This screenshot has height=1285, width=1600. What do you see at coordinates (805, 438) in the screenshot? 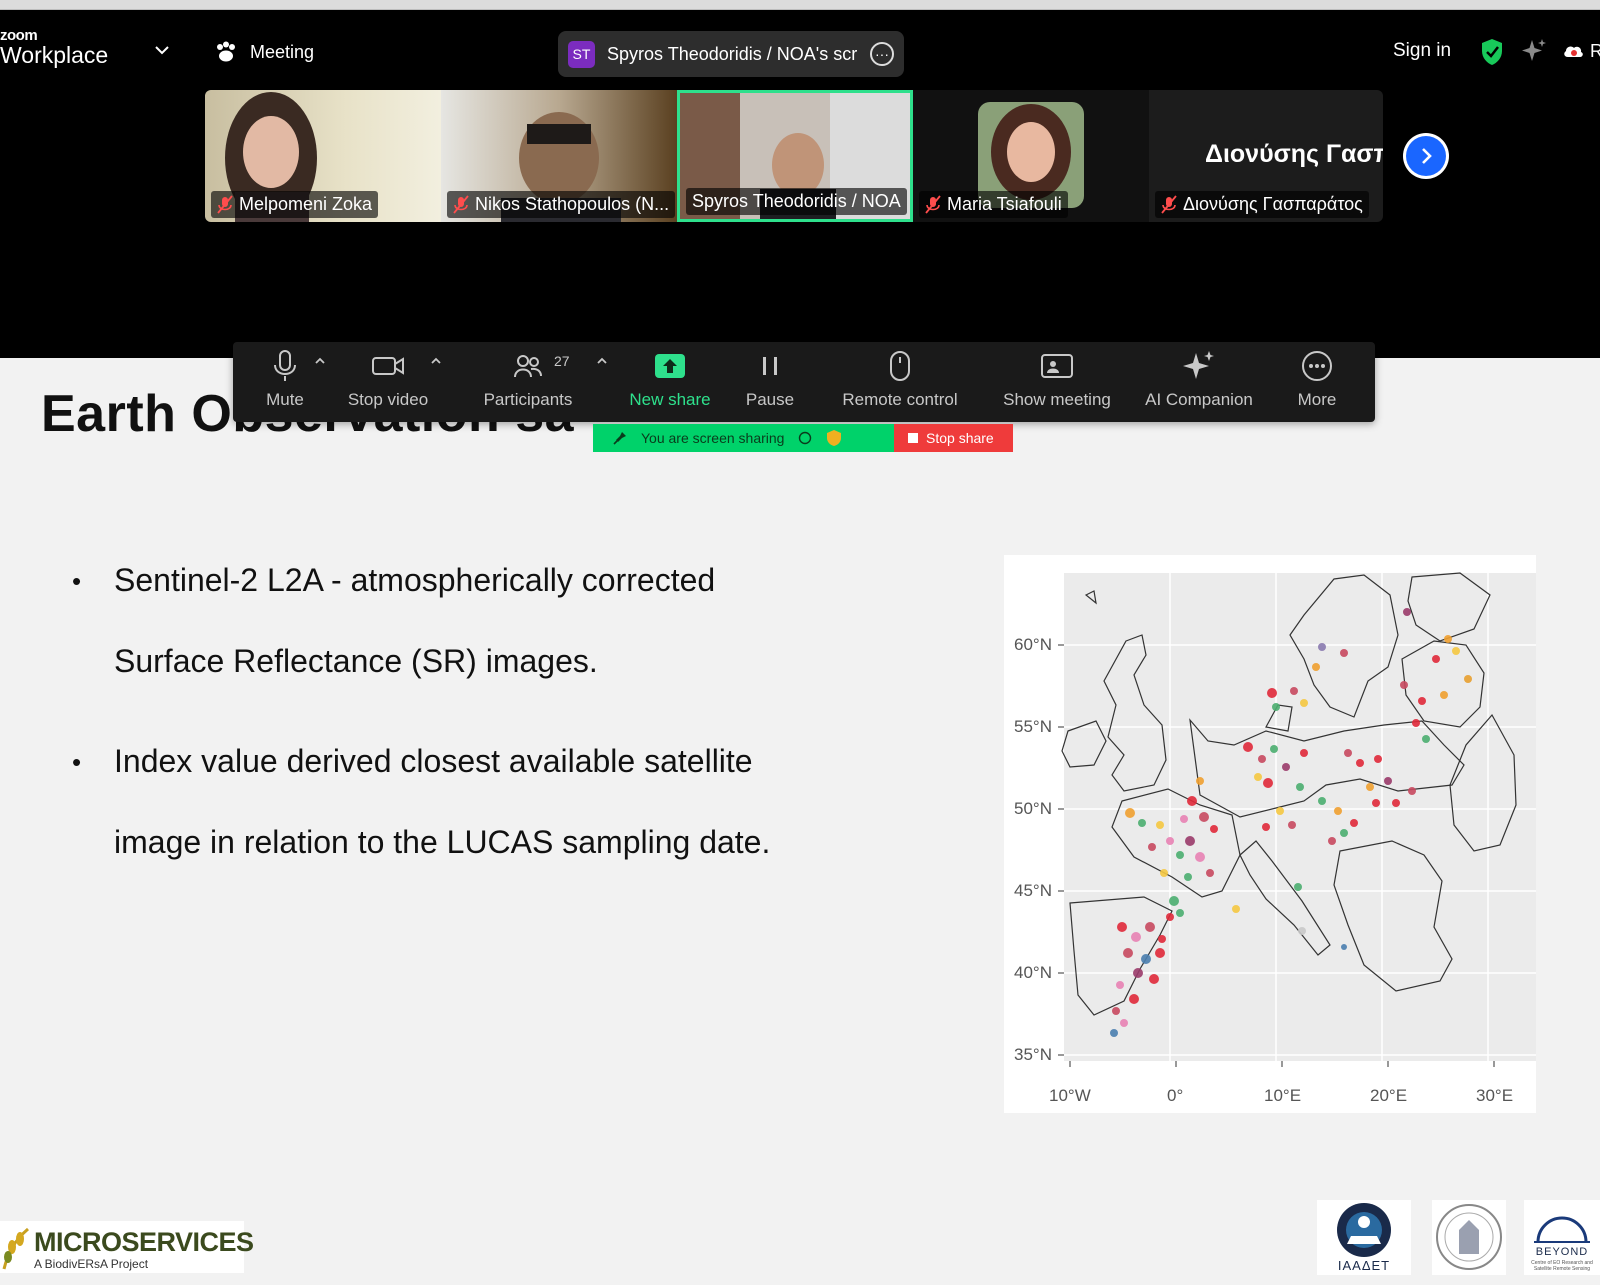
I see `status-circle-icon` at bounding box center [805, 438].